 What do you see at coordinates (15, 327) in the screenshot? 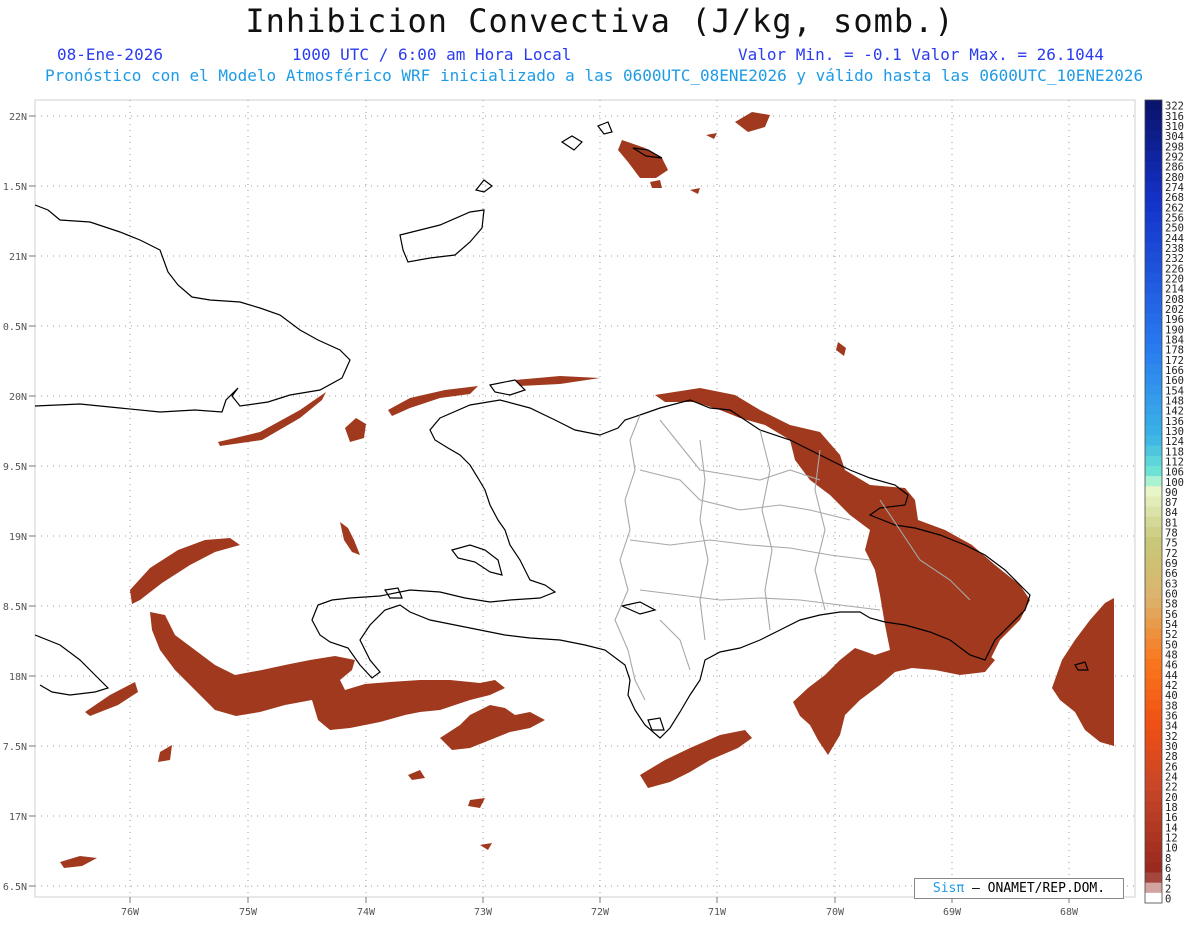
I see `lat-label: 0.5N` at bounding box center [15, 327].